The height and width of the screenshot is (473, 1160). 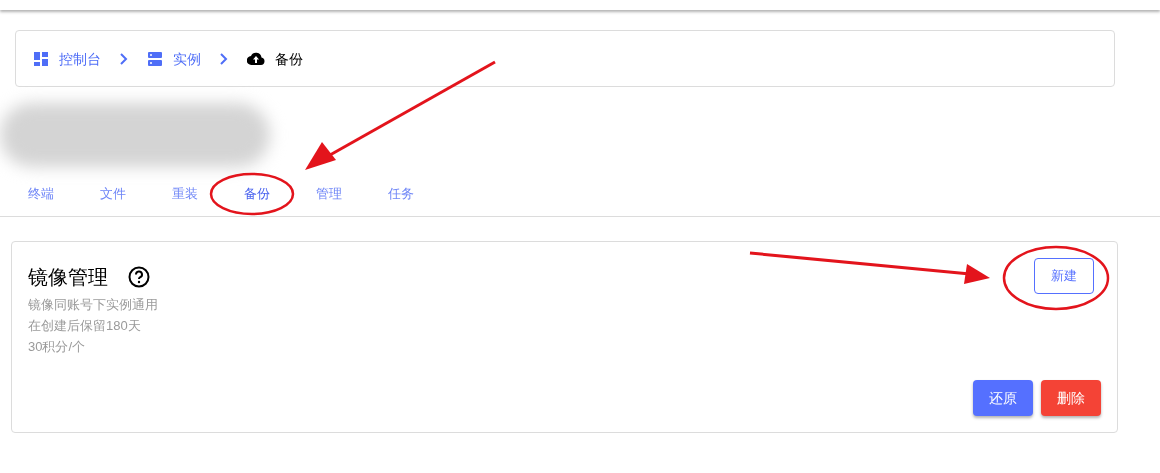 I want to click on new-button: 新建, so click(x=1064, y=276).